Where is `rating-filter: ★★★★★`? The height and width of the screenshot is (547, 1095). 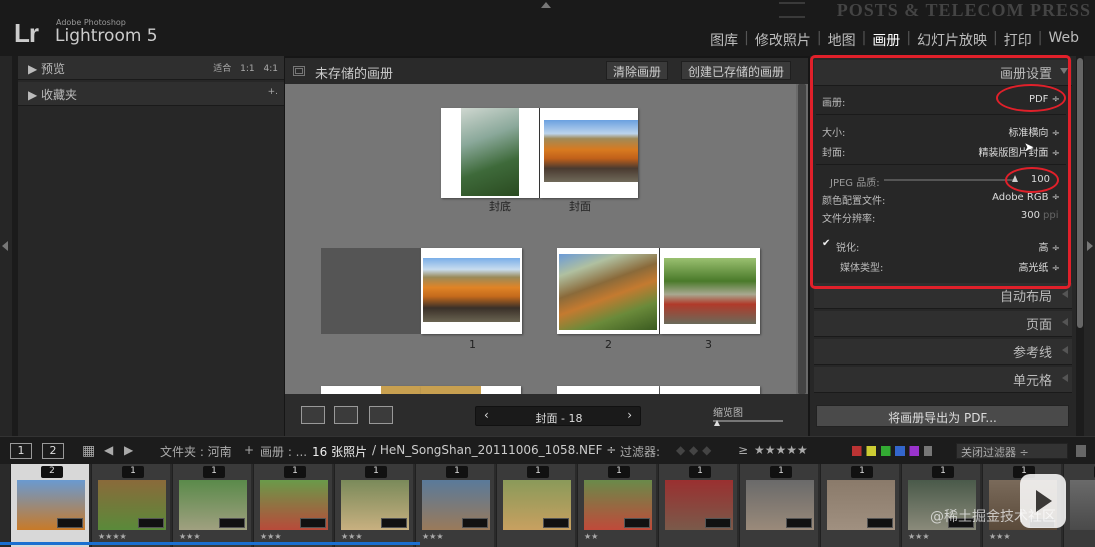
rating-filter: ★★★★★ is located at coordinates (781, 450).